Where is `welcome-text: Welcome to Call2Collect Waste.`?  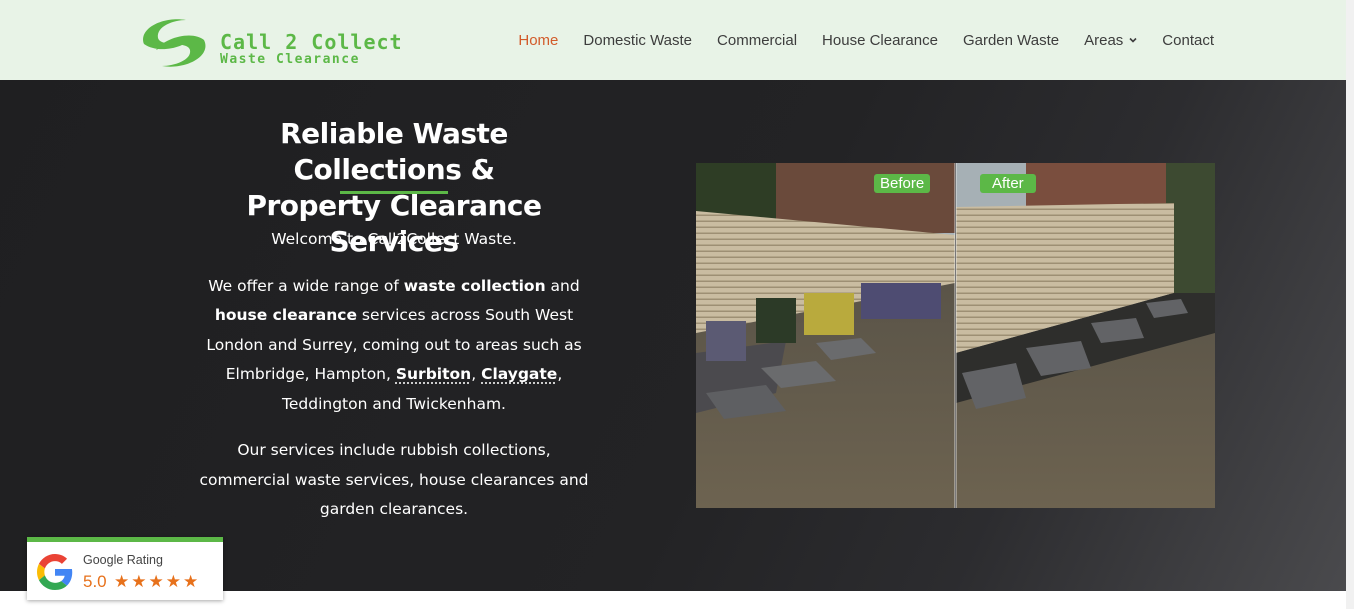
welcome-text: Welcome to Call2Collect Waste. is located at coordinates (394, 239).